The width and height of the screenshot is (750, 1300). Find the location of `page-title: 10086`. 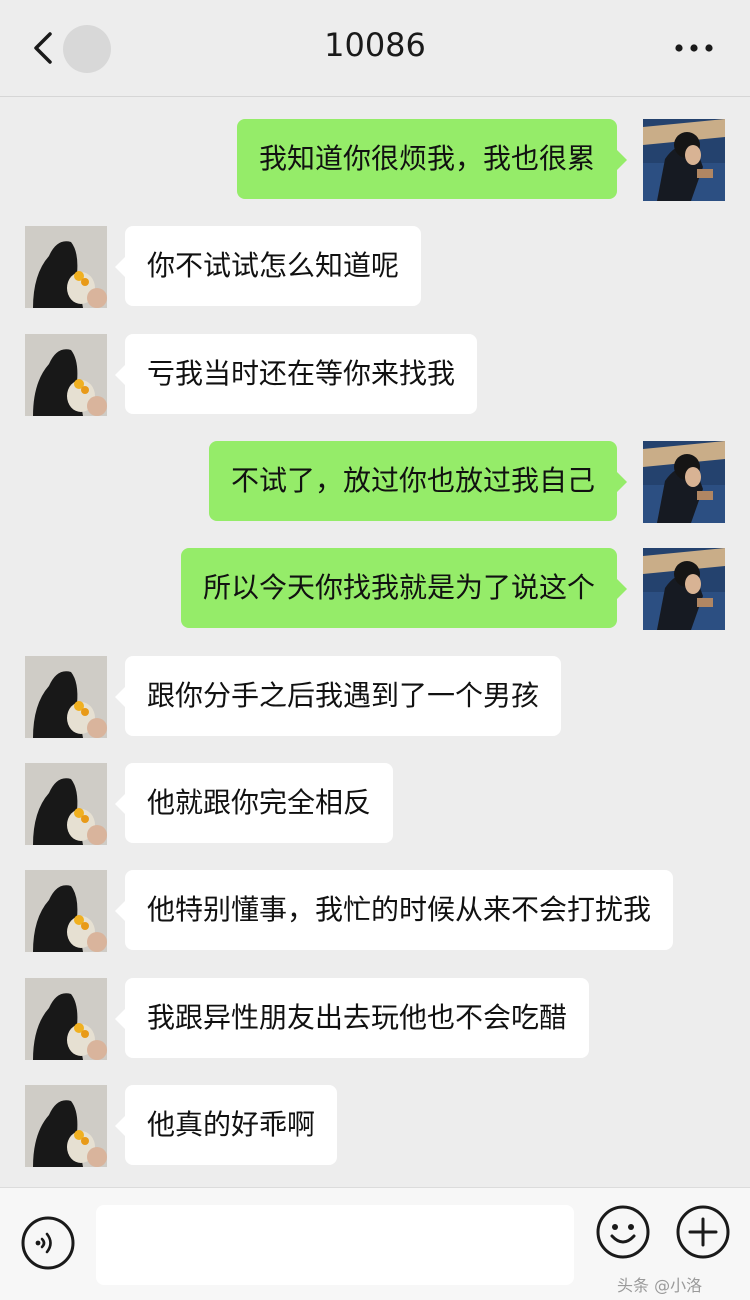

page-title: 10086 is located at coordinates (375, 45).